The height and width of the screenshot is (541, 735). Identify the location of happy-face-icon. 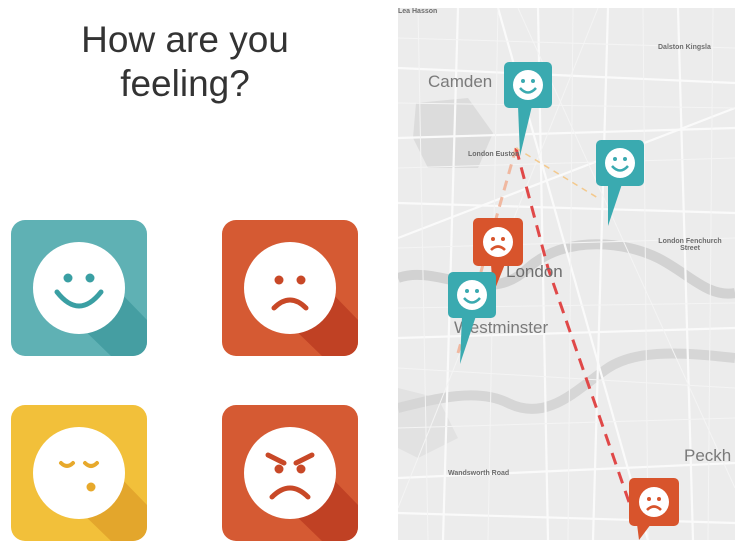
(79, 288).